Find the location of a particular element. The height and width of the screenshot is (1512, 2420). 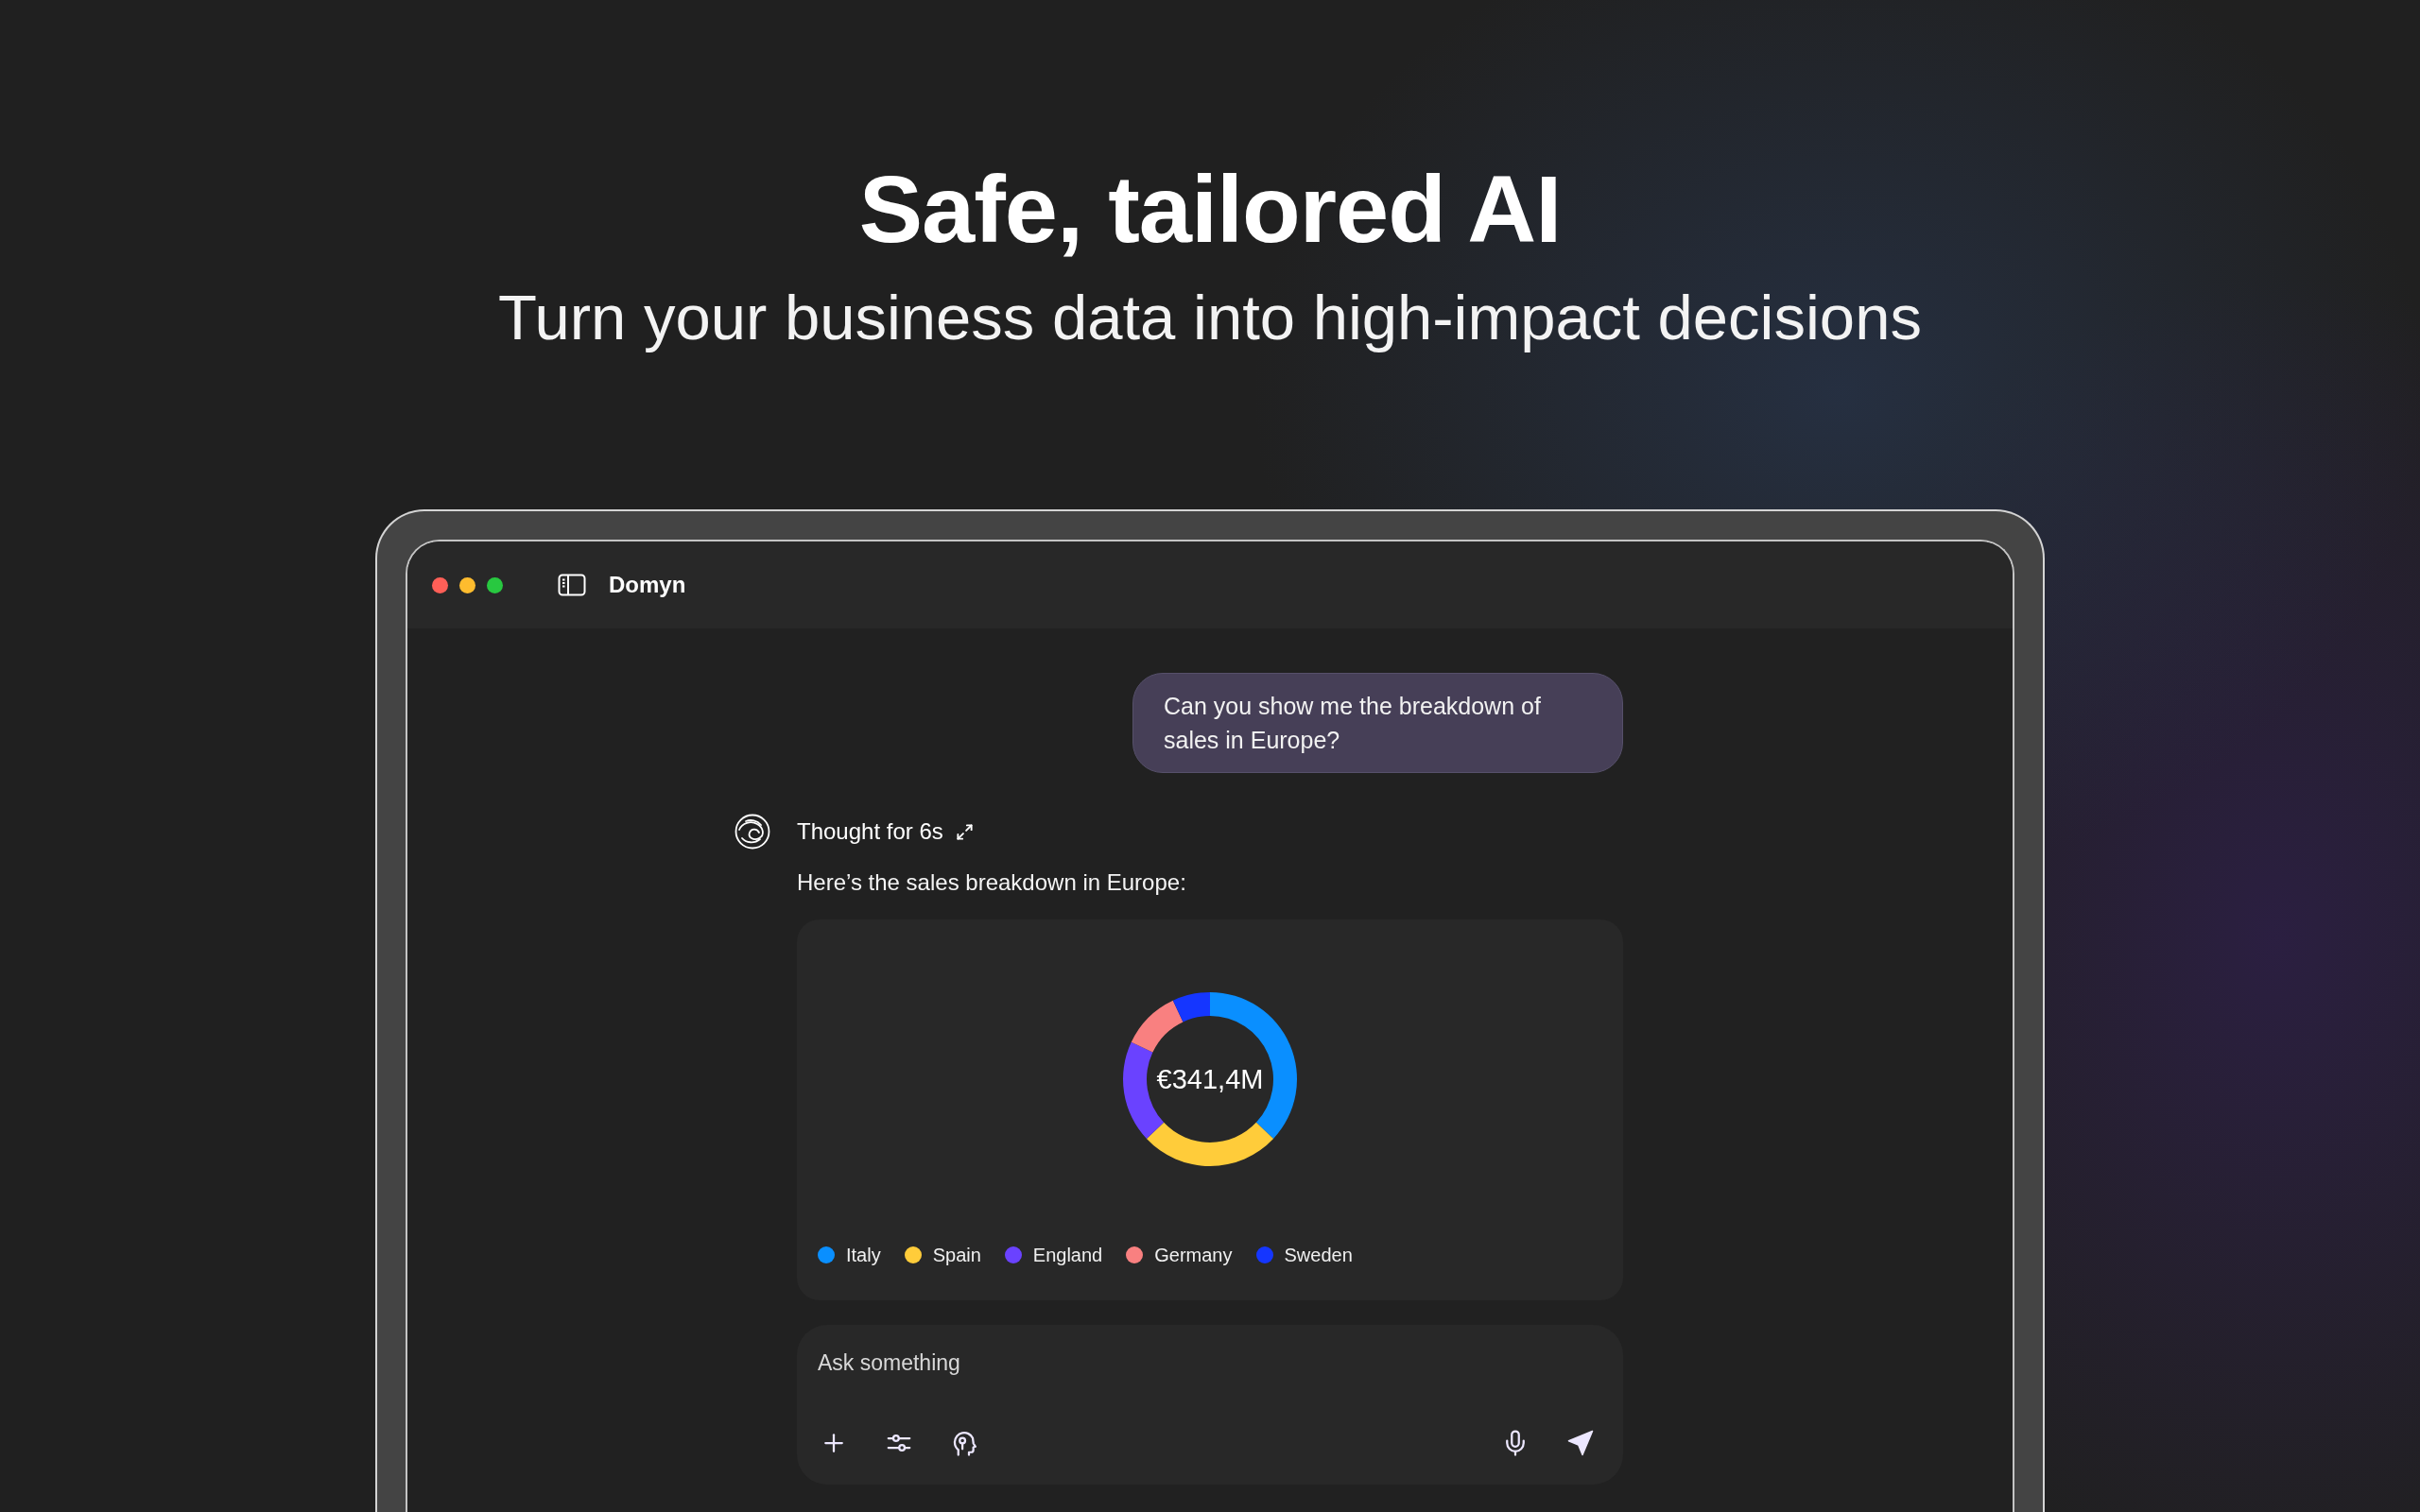

diagonal-arrows-icon is located at coordinates (964, 831).